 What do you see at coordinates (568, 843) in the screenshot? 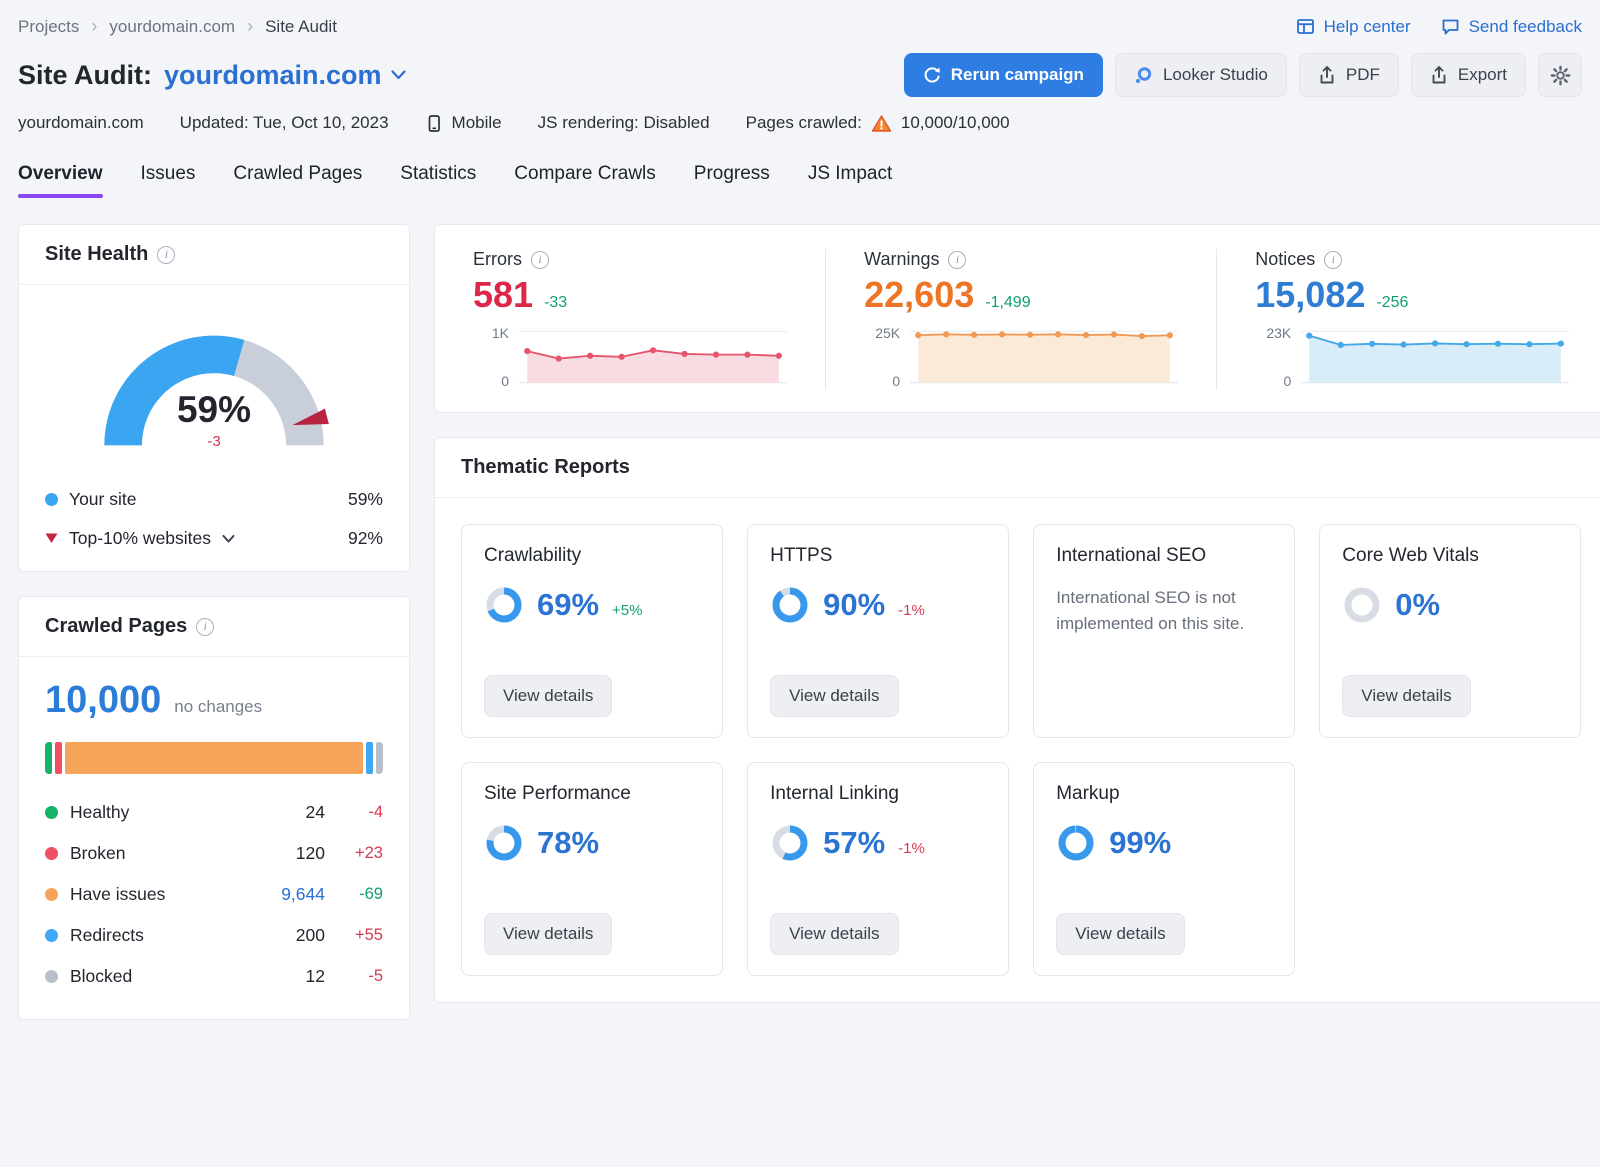
I see `thematic-score: 78%` at bounding box center [568, 843].